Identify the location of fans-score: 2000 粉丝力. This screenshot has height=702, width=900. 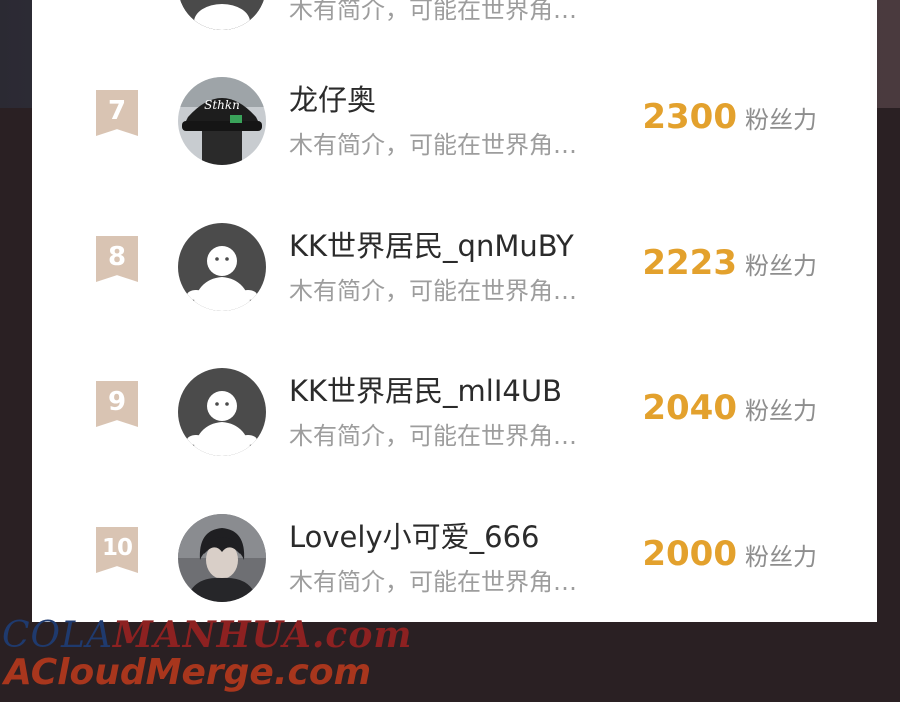
(729, 554).